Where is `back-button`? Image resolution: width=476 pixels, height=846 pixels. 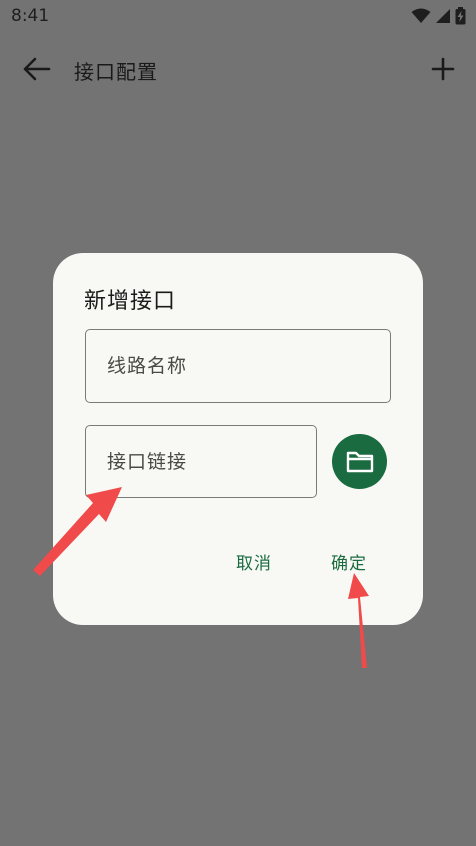 back-button is located at coordinates (37, 69).